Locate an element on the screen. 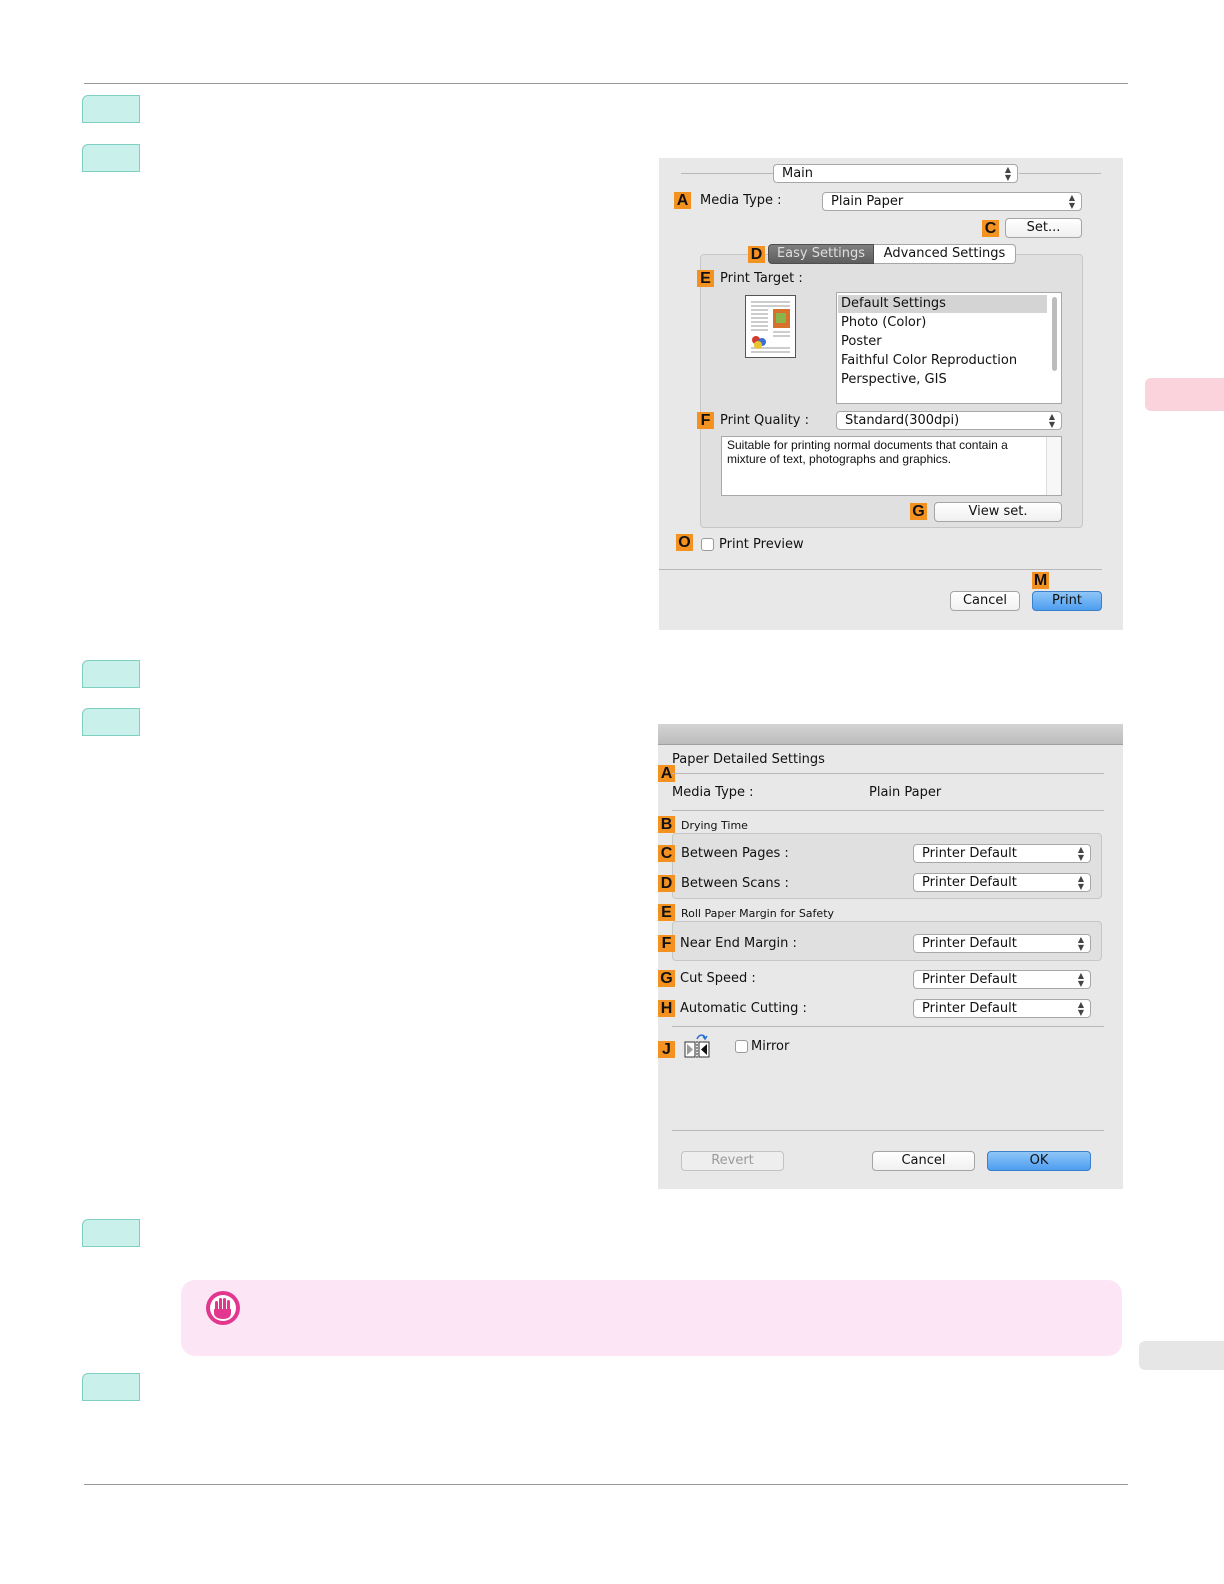 The height and width of the screenshot is (1584, 1224). cut-speed-label: Cut Speed : is located at coordinates (718, 978).